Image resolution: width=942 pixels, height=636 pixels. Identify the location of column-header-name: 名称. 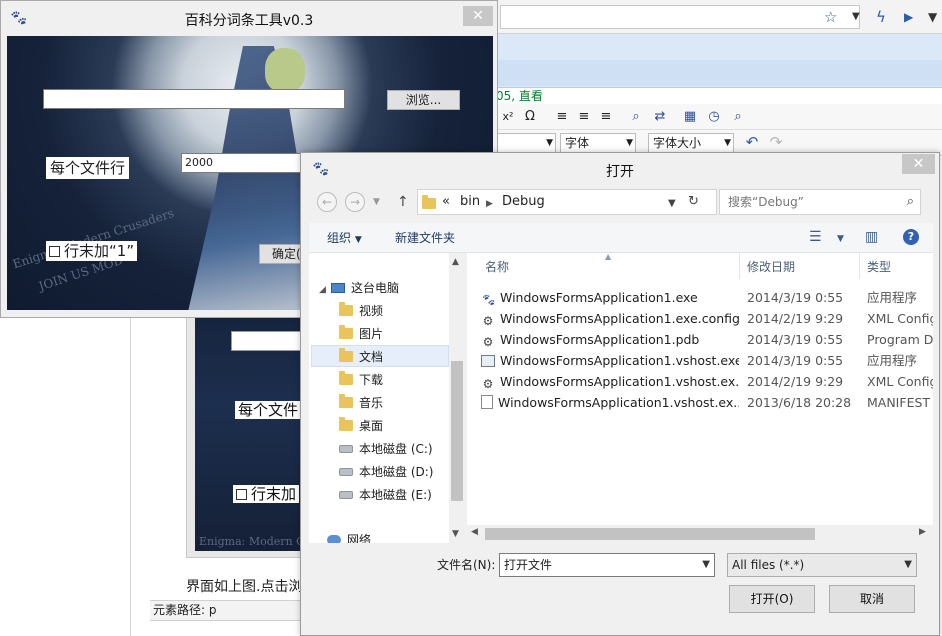
(497, 267).